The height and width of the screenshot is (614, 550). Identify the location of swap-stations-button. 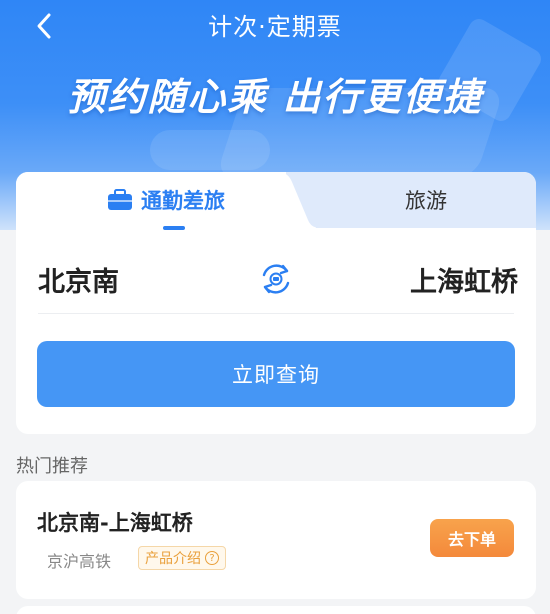
(276, 279).